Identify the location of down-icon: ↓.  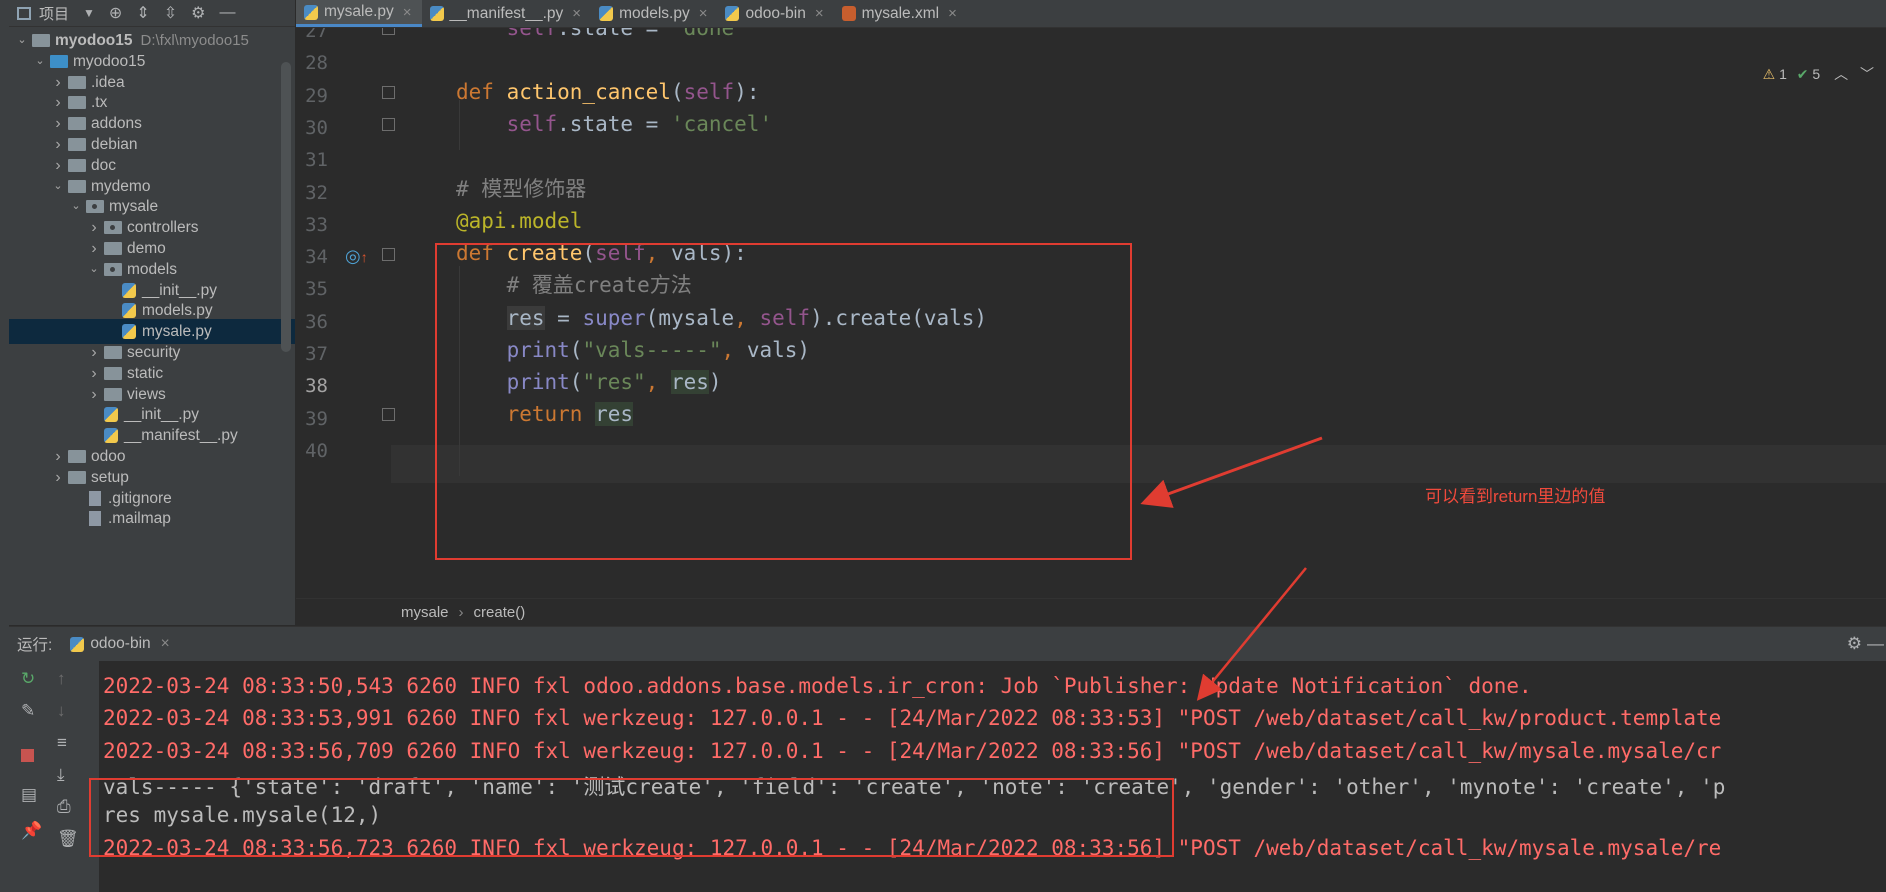
(61, 711).